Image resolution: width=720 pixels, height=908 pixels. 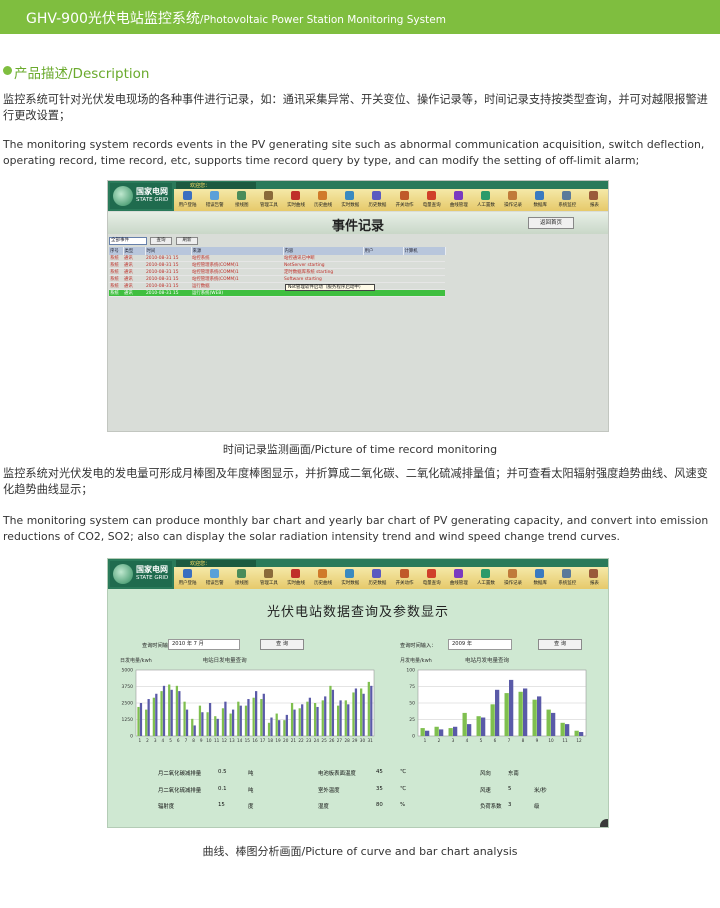 What do you see at coordinates (377, 205) in the screenshot?
I see `toolbar-label: 历史数据` at bounding box center [377, 205].